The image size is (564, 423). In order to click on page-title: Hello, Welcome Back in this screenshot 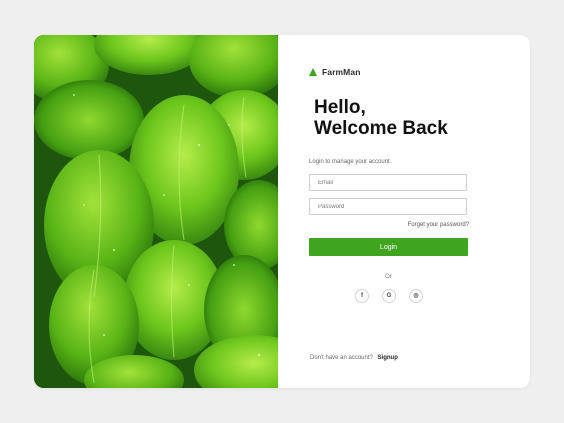, I will do `click(381, 118)`.